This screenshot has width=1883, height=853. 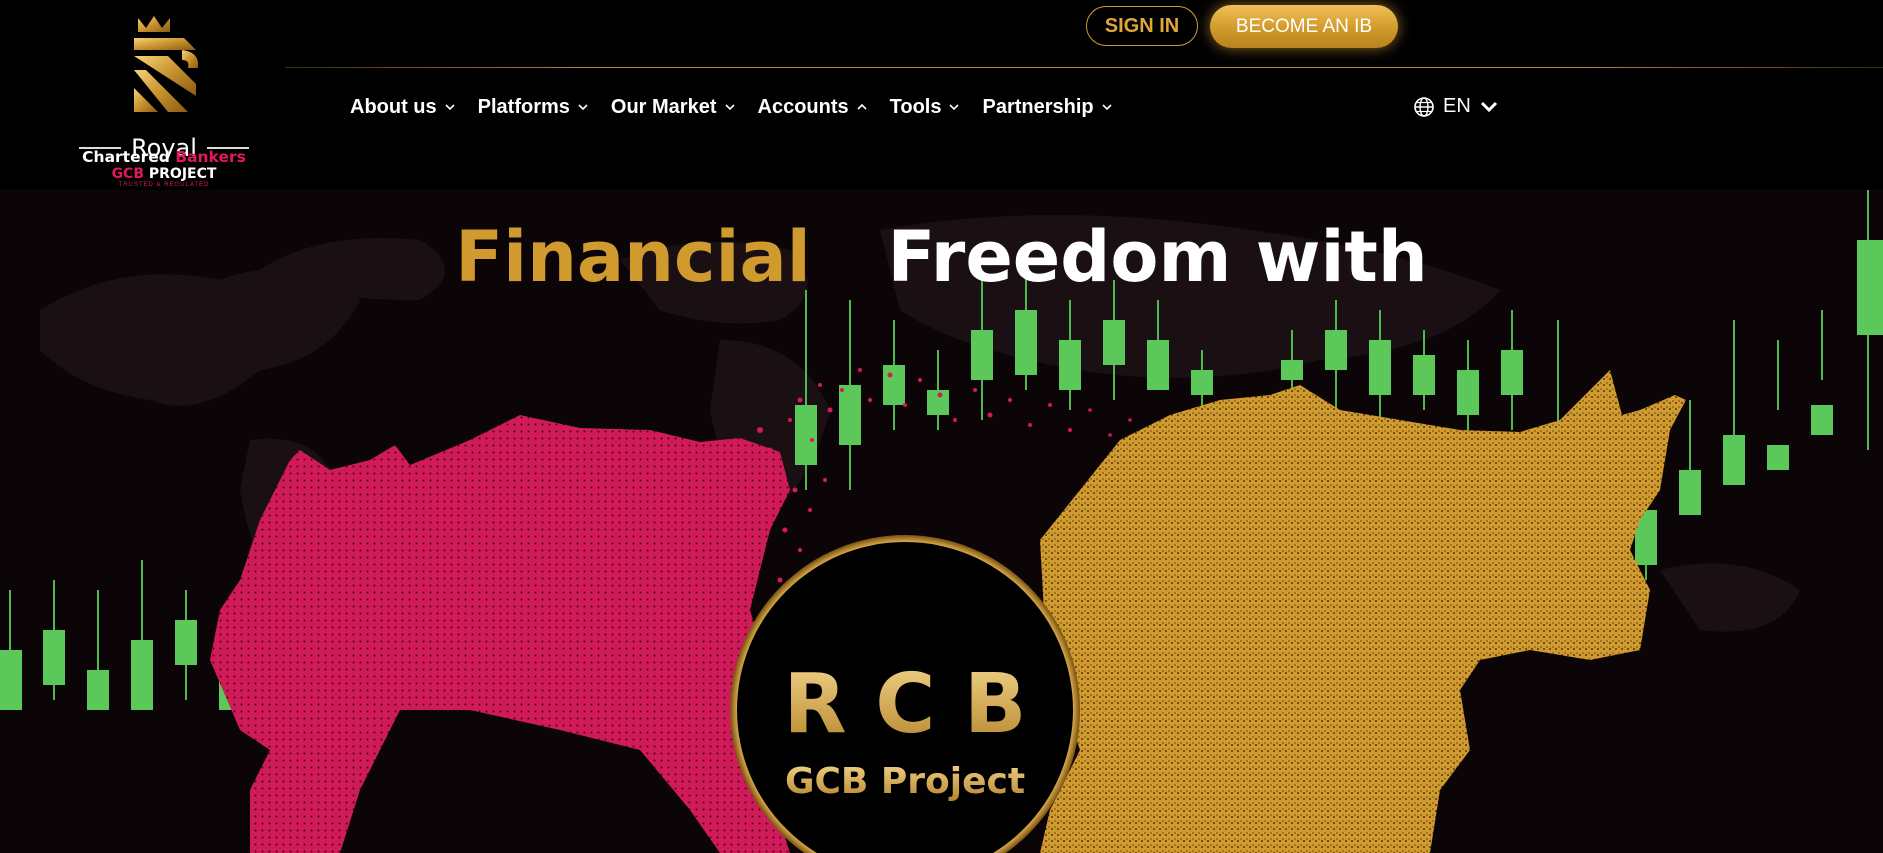 I want to click on logo-gcb-project: GCB PROJECT, so click(x=164, y=174).